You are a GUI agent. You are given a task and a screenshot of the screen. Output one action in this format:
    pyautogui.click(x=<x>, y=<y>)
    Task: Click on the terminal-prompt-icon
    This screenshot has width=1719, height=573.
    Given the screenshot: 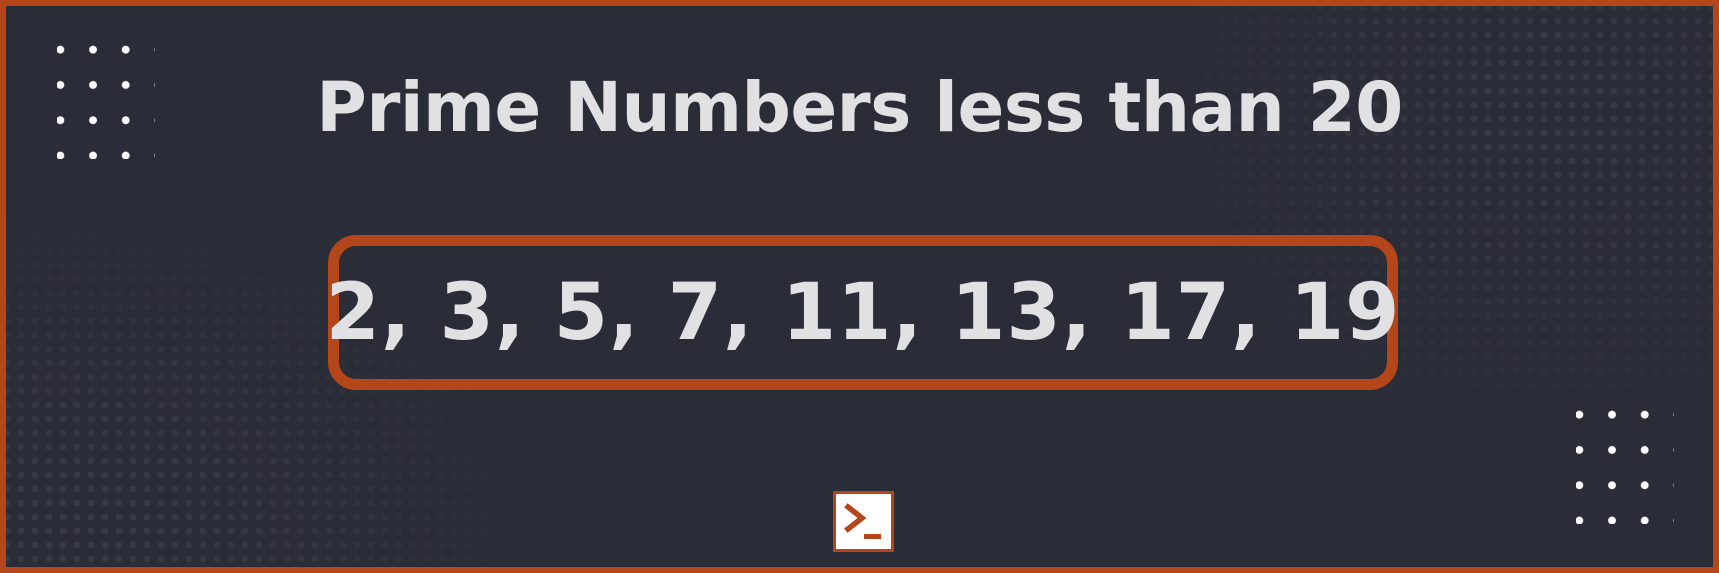 What is the action you would take?
    pyautogui.click(x=863, y=521)
    